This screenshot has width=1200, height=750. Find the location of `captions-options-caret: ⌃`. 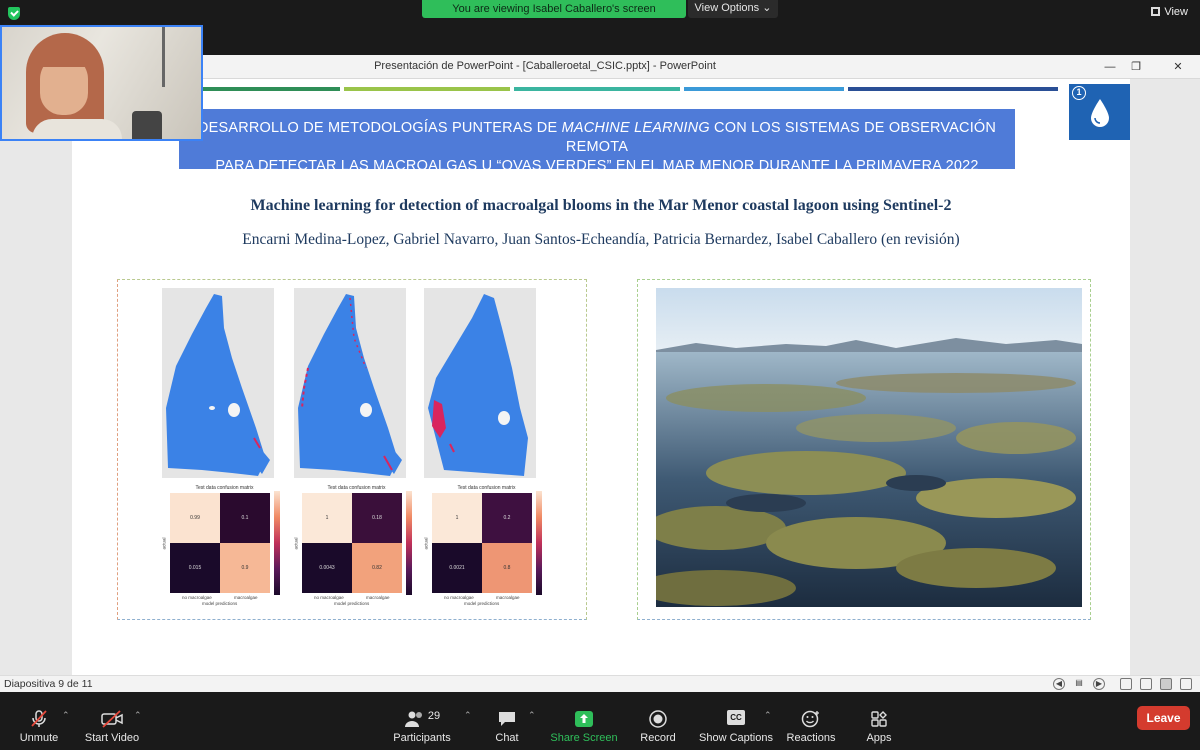

captions-options-caret: ⌃ is located at coordinates (768, 715).